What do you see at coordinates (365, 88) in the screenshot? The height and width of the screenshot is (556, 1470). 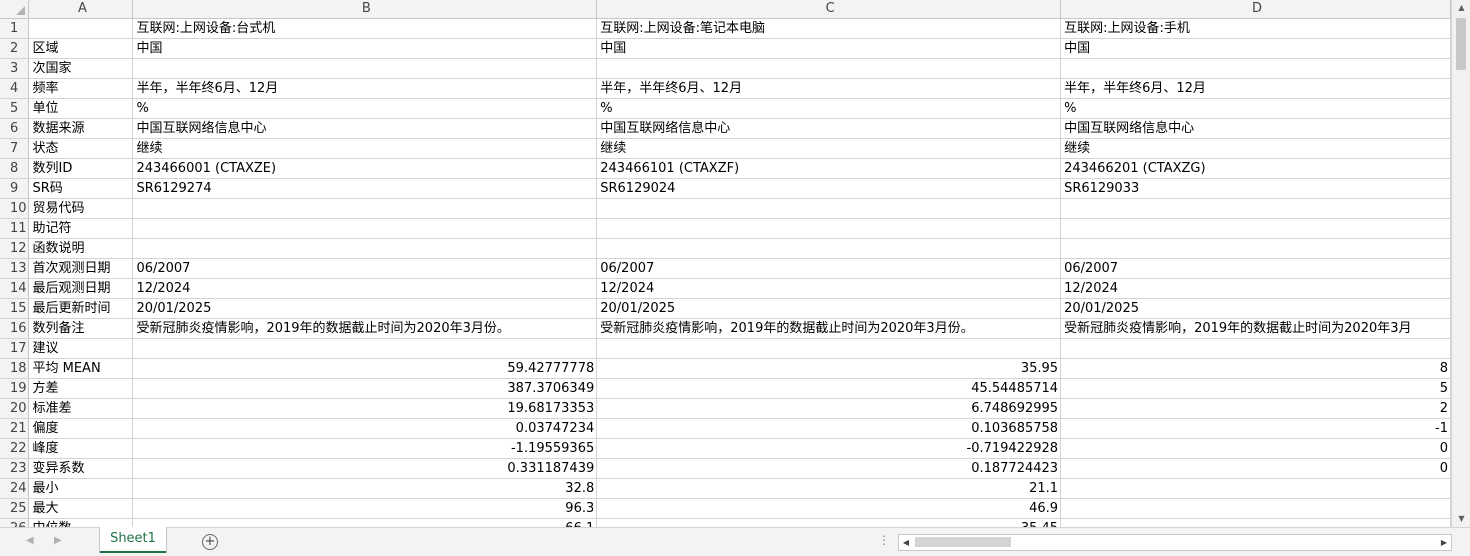 I see `cell-b: 半年，半年终6月、12月` at bounding box center [365, 88].